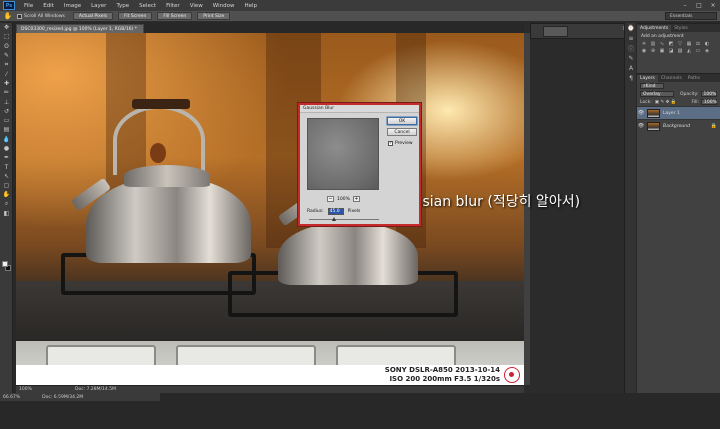 This screenshot has width=720, height=429. What do you see at coordinates (707, 44) in the screenshot?
I see `black-white-icon: ◐` at bounding box center [707, 44].